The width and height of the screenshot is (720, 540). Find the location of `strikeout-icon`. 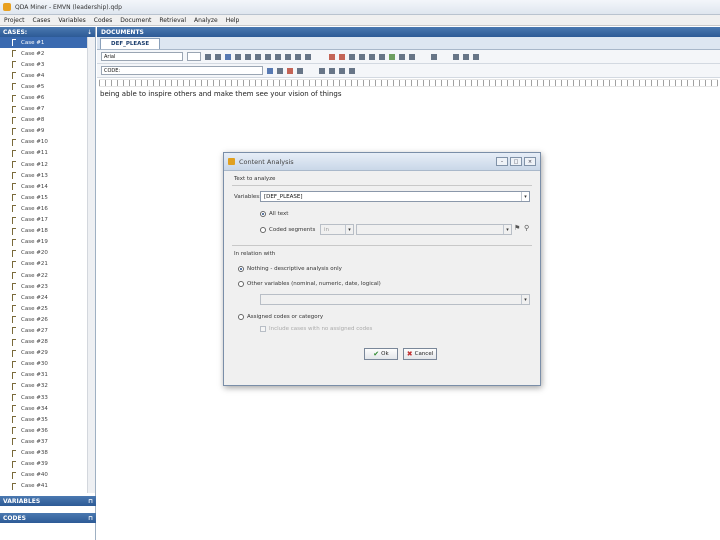

strikeout-icon is located at coordinates (258, 56).